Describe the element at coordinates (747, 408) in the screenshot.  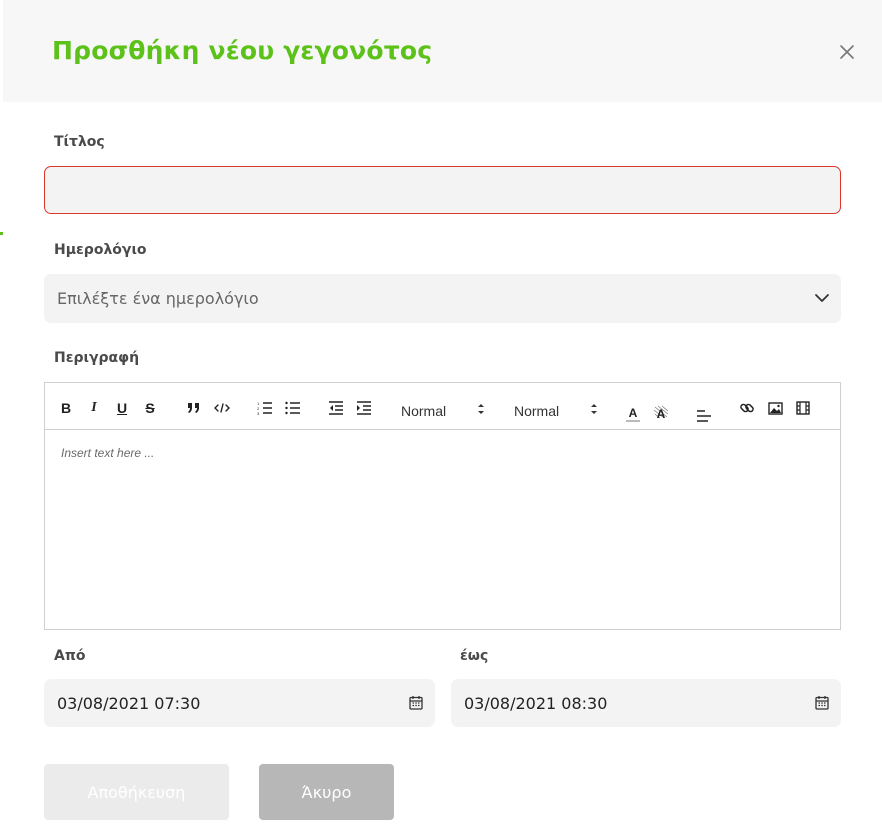
I see `link-icon` at that location.